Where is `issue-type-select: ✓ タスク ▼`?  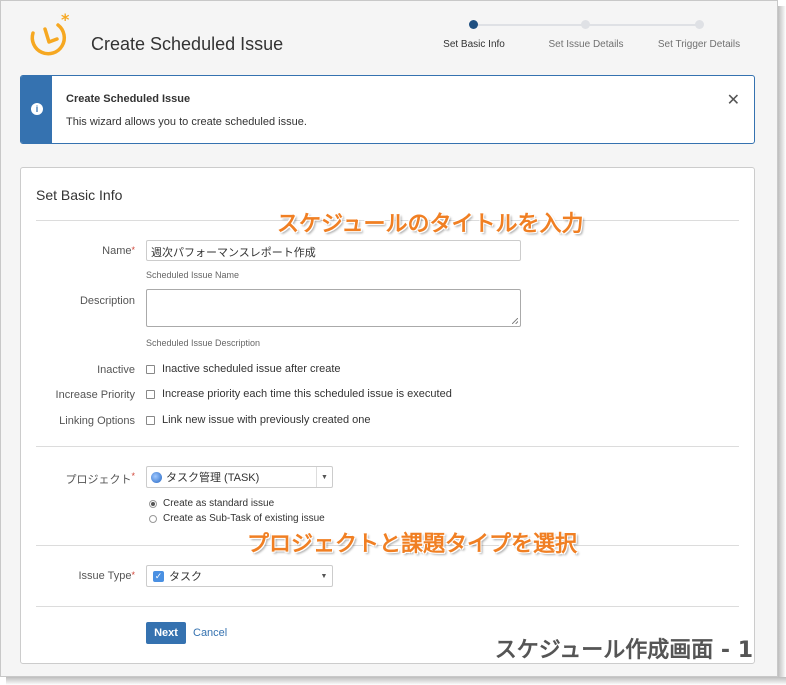
issue-type-select: ✓ タスク ▼ is located at coordinates (239, 576).